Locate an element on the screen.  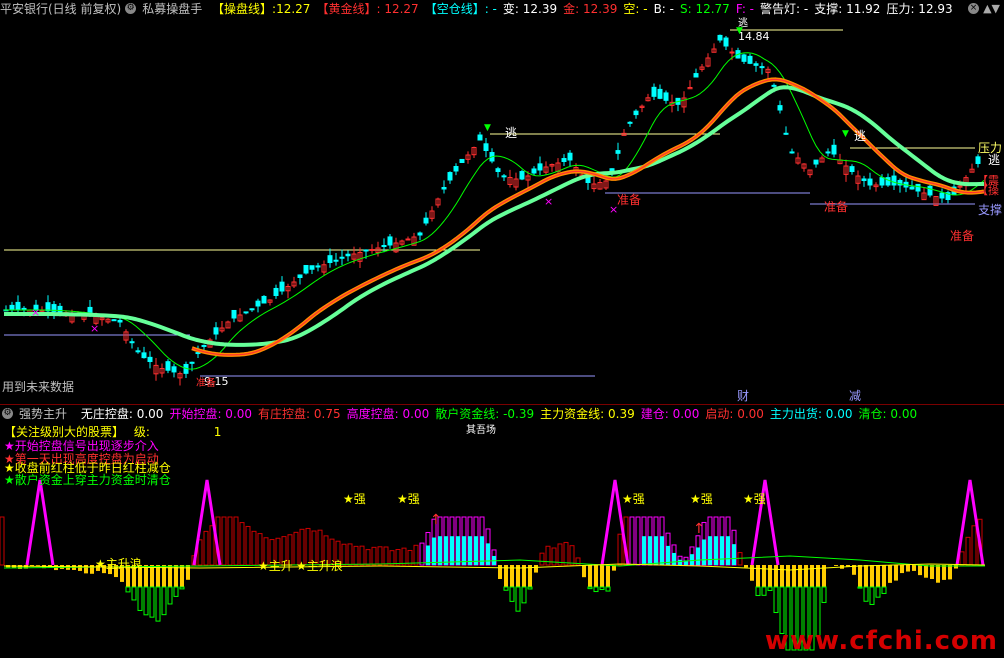
spike-signal is located at coordinates (40, 522).